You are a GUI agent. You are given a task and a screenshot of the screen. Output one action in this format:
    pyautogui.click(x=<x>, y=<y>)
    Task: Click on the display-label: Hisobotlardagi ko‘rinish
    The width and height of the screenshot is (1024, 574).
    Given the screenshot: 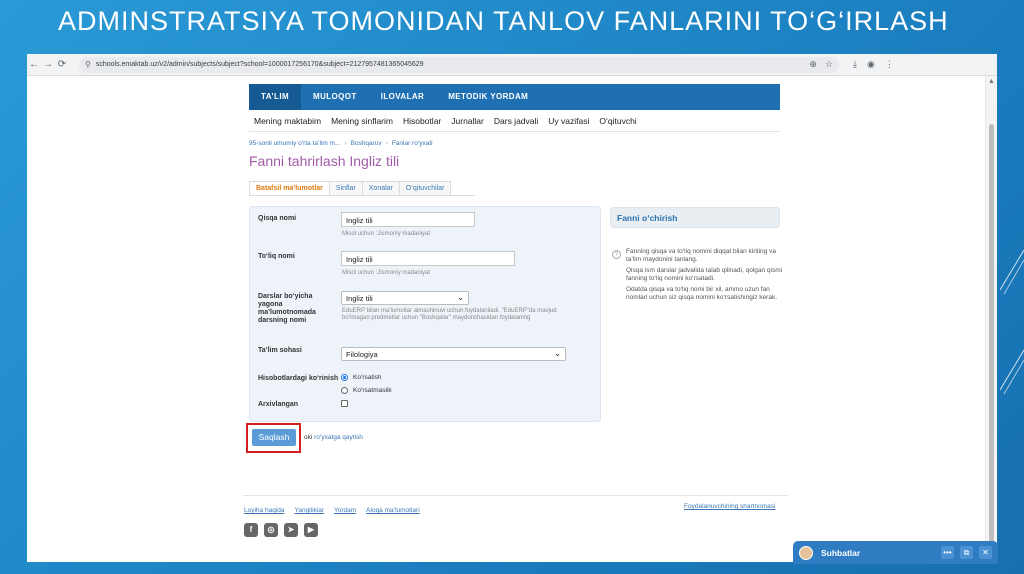 What is the action you would take?
    pyautogui.click(x=298, y=378)
    